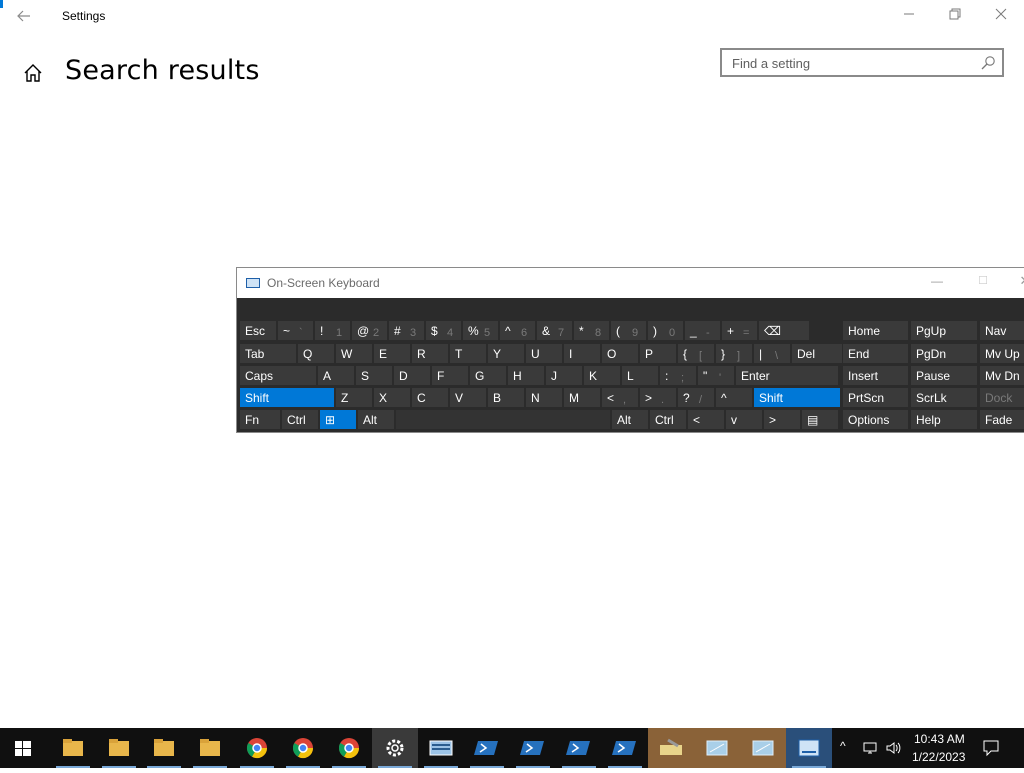 This screenshot has height=773, width=1024. What do you see at coordinates (468, 397) in the screenshot?
I see `osk-key: V` at bounding box center [468, 397].